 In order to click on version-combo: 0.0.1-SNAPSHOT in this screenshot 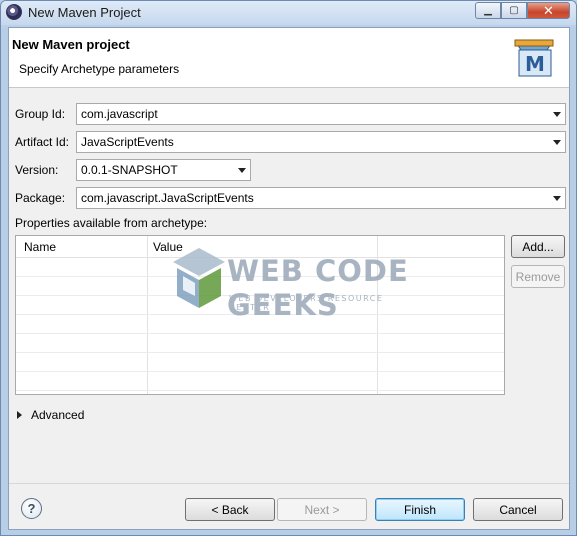, I will do `click(163, 170)`.